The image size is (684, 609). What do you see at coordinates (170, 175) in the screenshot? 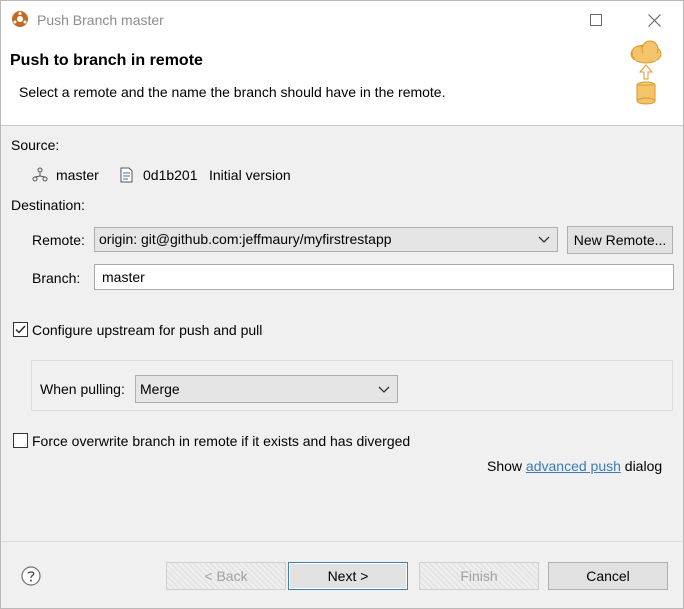
I see `commit-id: 0d1b201` at bounding box center [170, 175].